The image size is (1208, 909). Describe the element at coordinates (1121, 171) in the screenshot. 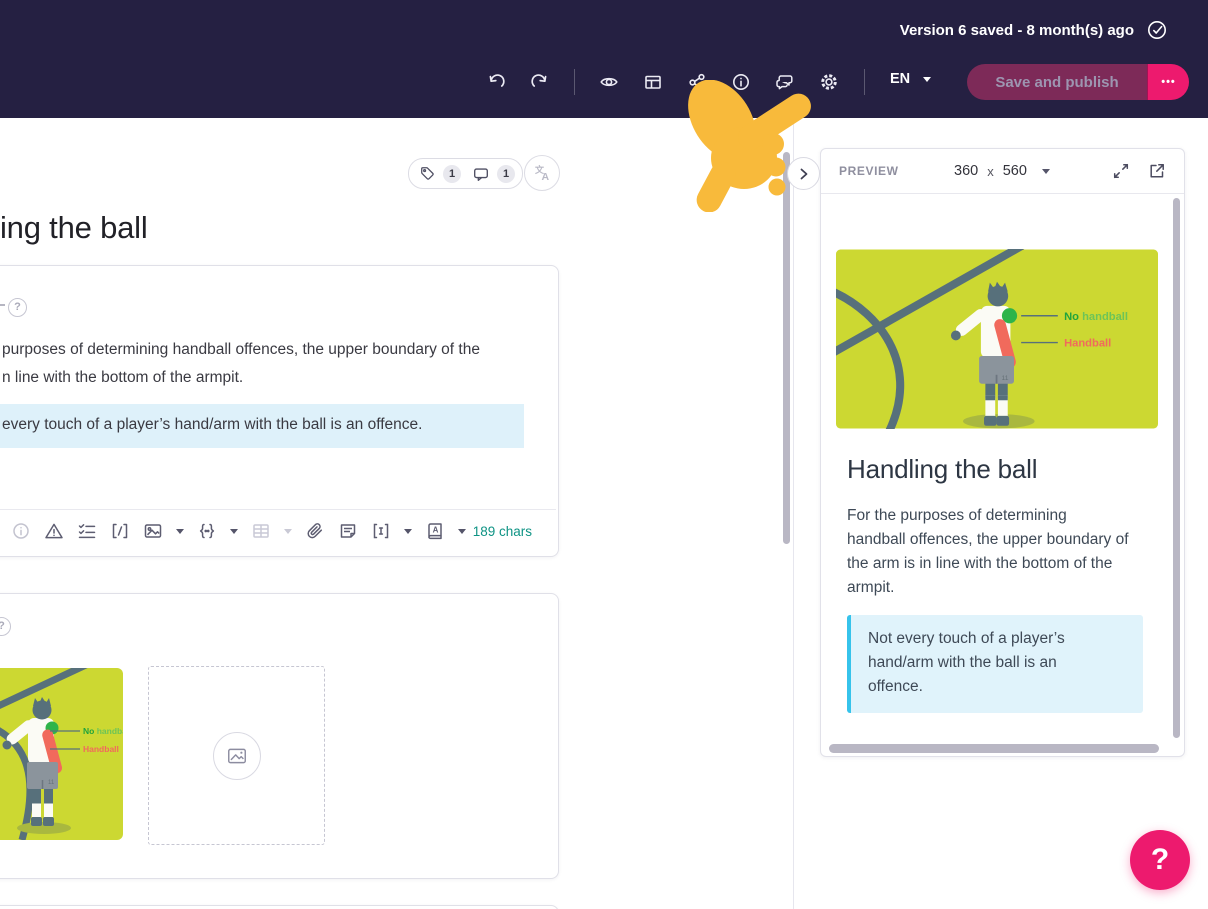

I see `expand-preview-icon` at that location.